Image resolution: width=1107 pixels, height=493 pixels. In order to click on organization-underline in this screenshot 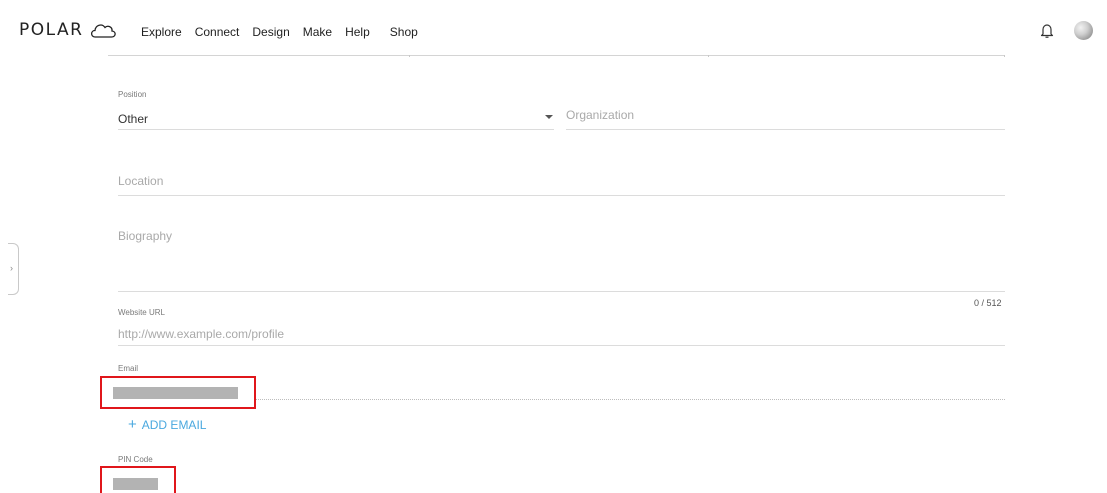, I will do `click(785, 129)`.